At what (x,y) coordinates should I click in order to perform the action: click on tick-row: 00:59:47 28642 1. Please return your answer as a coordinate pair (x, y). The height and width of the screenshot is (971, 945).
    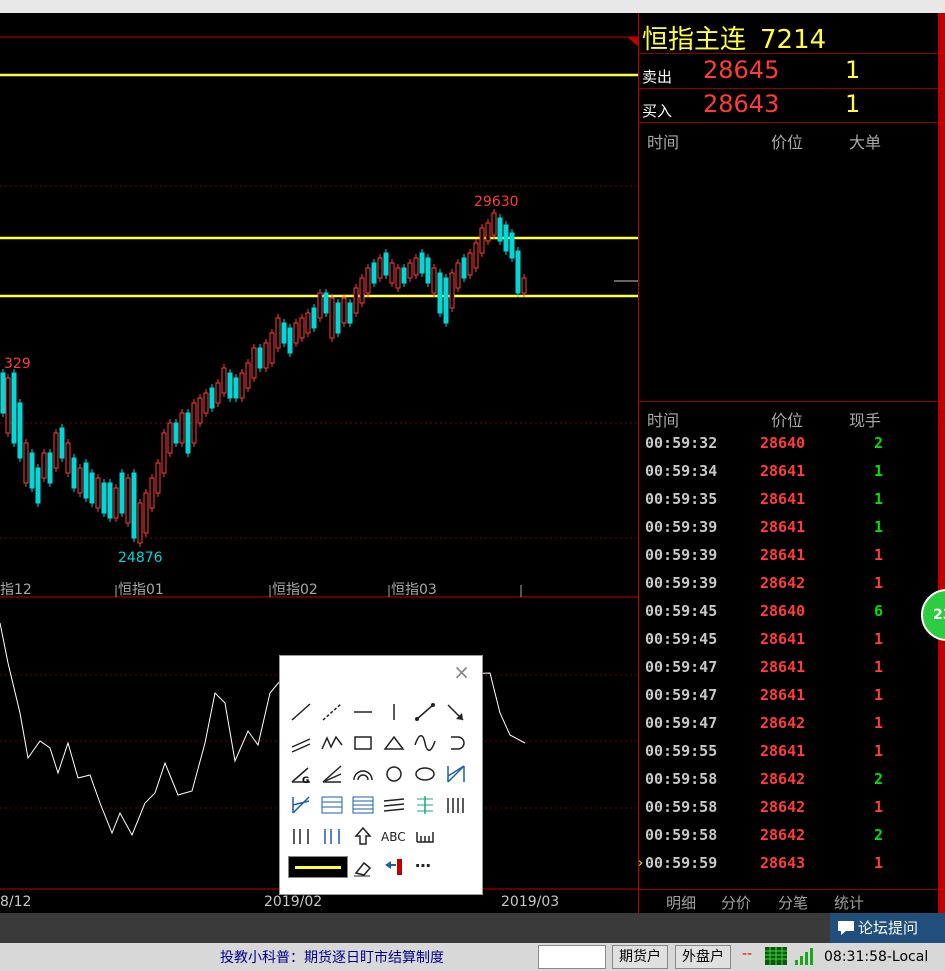
    Looking at the image, I should click on (788, 723).